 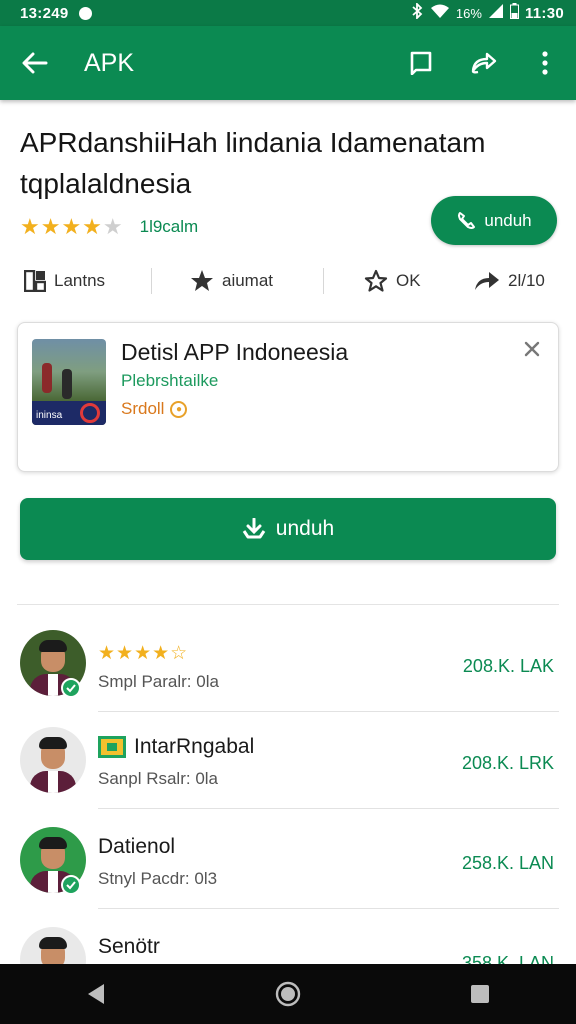 What do you see at coordinates (137, 846) in the screenshot?
I see `list-item-name: Datienol` at bounding box center [137, 846].